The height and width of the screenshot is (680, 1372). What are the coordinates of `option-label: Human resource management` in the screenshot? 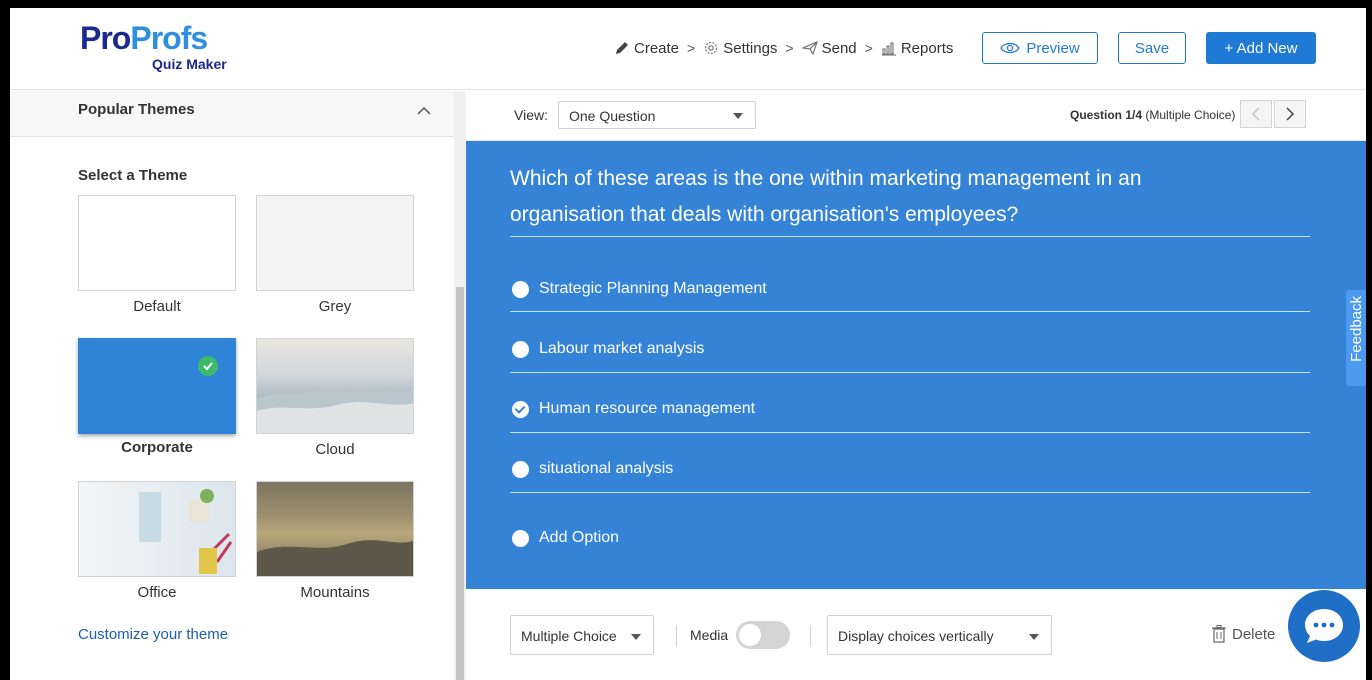 It's located at (647, 409).